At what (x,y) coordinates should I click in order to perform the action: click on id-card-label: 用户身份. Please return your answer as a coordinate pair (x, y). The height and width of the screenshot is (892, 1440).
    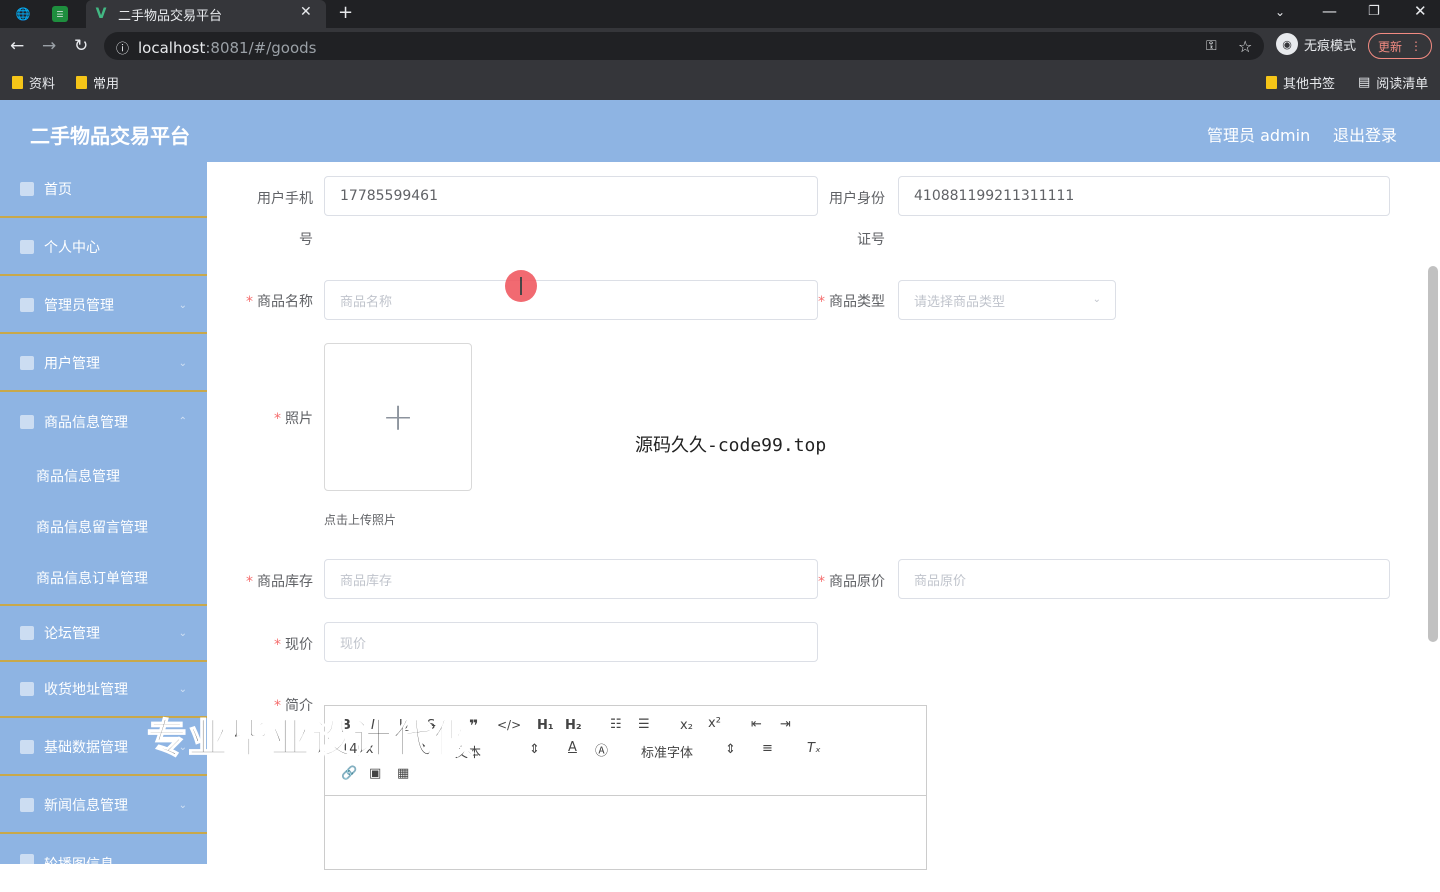
    Looking at the image, I should click on (857, 199).